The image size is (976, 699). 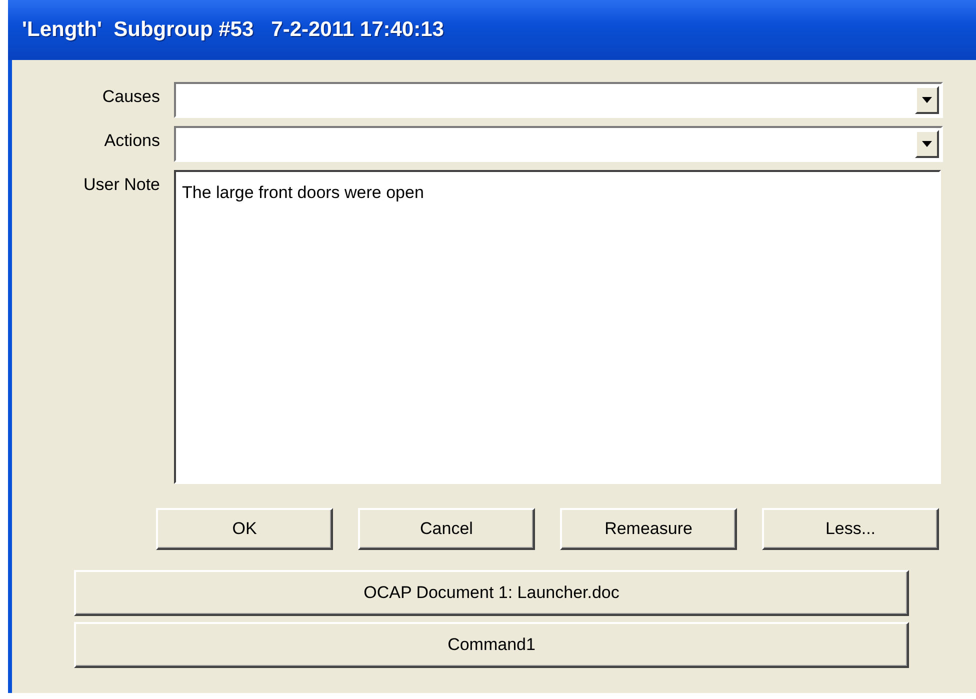 I want to click on command-button: OCAP Document 1: Launcher.doc, so click(x=491, y=593).